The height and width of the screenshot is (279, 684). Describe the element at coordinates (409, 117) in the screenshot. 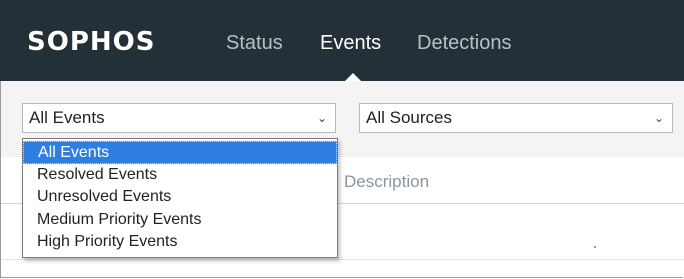

I see `source-filter-value: All Sources` at that location.